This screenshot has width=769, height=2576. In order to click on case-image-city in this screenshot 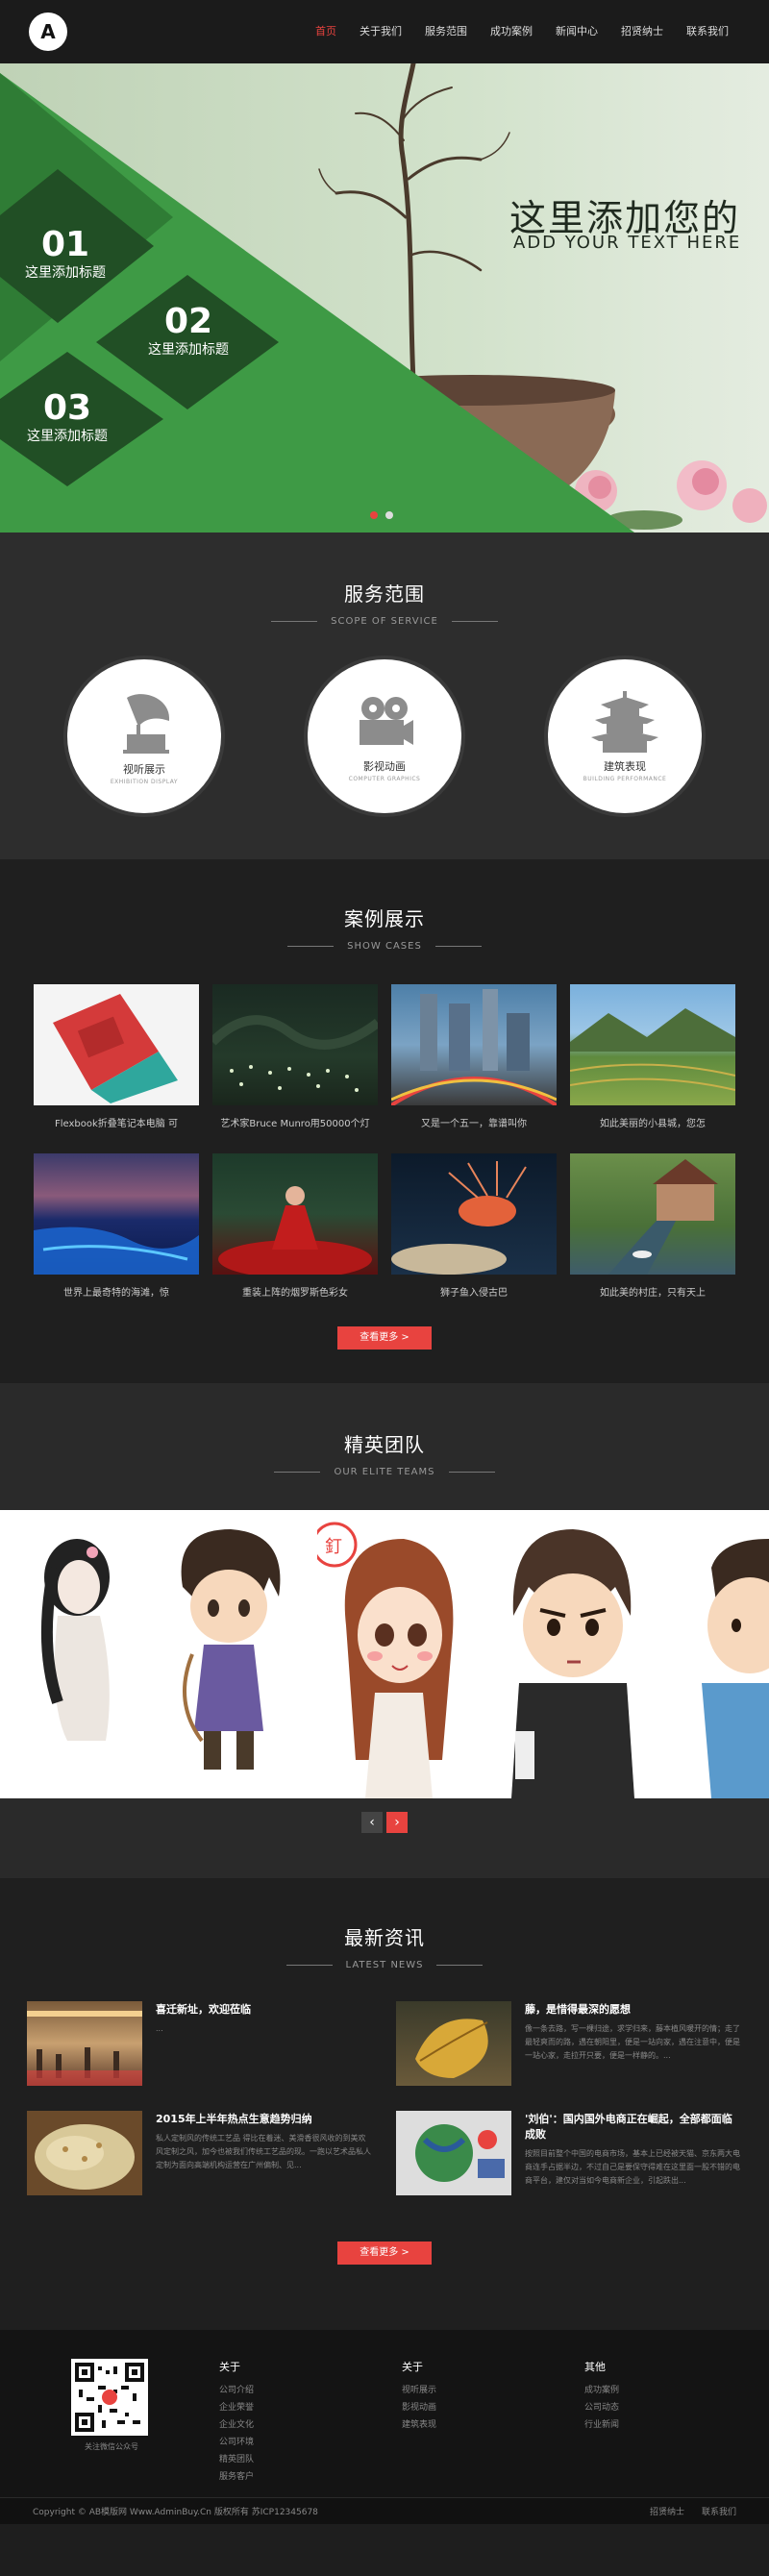, I will do `click(474, 1045)`.